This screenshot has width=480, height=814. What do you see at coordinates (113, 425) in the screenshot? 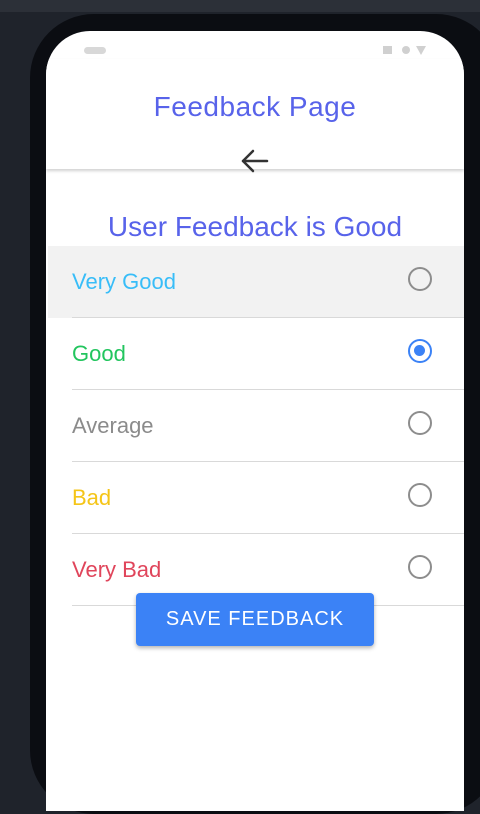
I see `option-label: Average` at bounding box center [113, 425].